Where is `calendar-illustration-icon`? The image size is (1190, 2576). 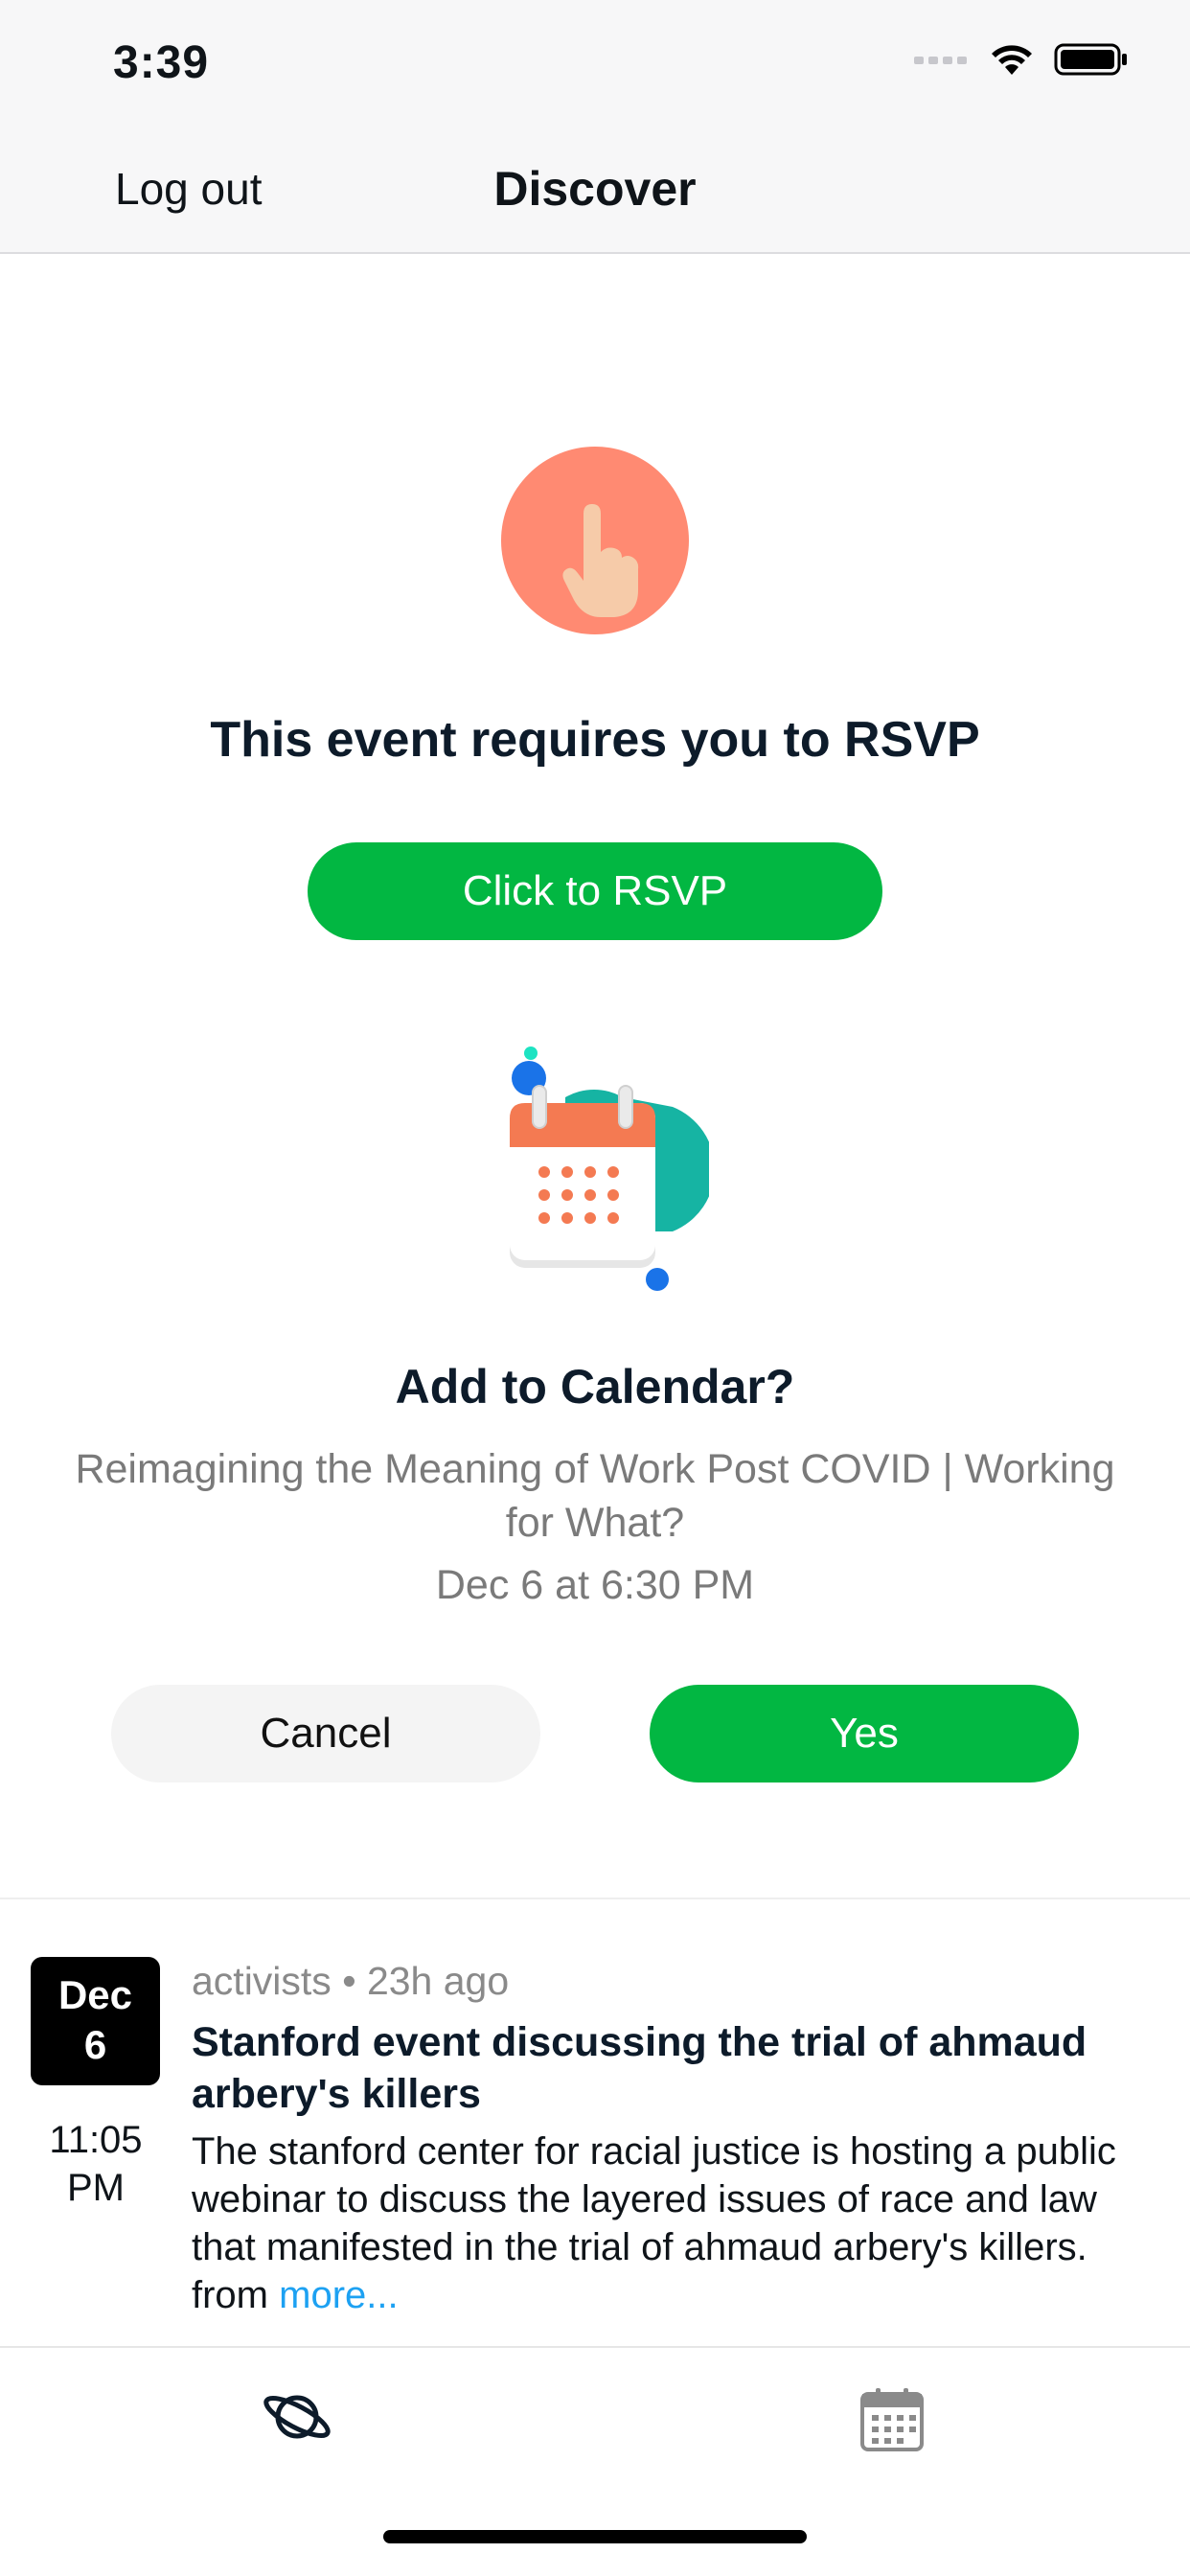
calendar-illustration-icon is located at coordinates (609, 1168).